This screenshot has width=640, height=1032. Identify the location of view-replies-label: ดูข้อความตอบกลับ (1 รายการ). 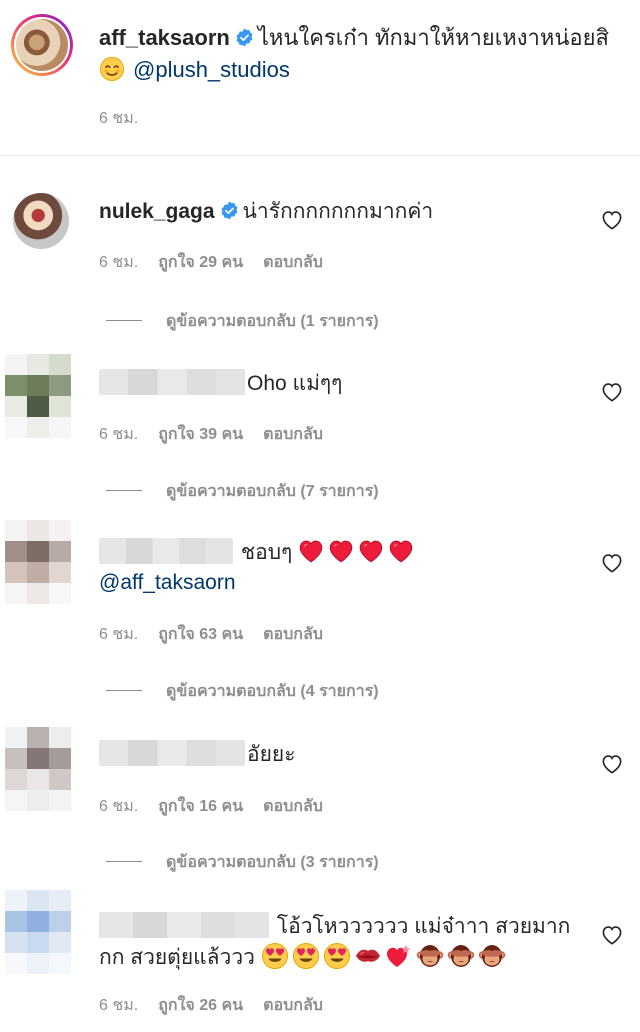
(272, 321).